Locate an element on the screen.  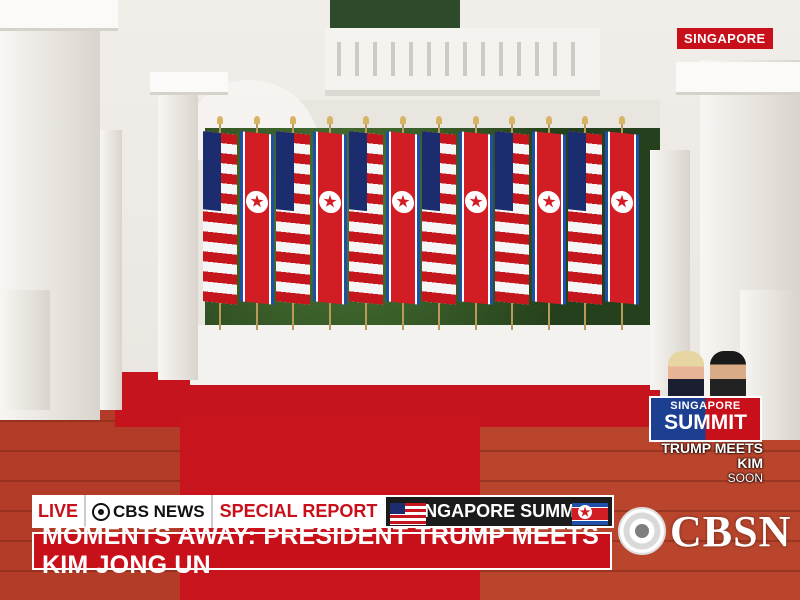
channel-logo-text: CBSN is located at coordinates (731, 531).